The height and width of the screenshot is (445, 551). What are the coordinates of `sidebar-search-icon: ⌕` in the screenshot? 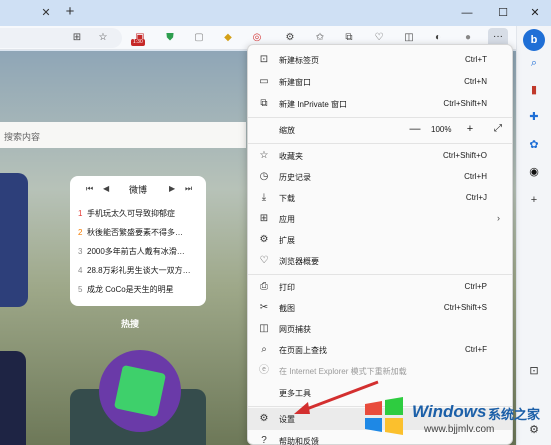 It's located at (534, 63).